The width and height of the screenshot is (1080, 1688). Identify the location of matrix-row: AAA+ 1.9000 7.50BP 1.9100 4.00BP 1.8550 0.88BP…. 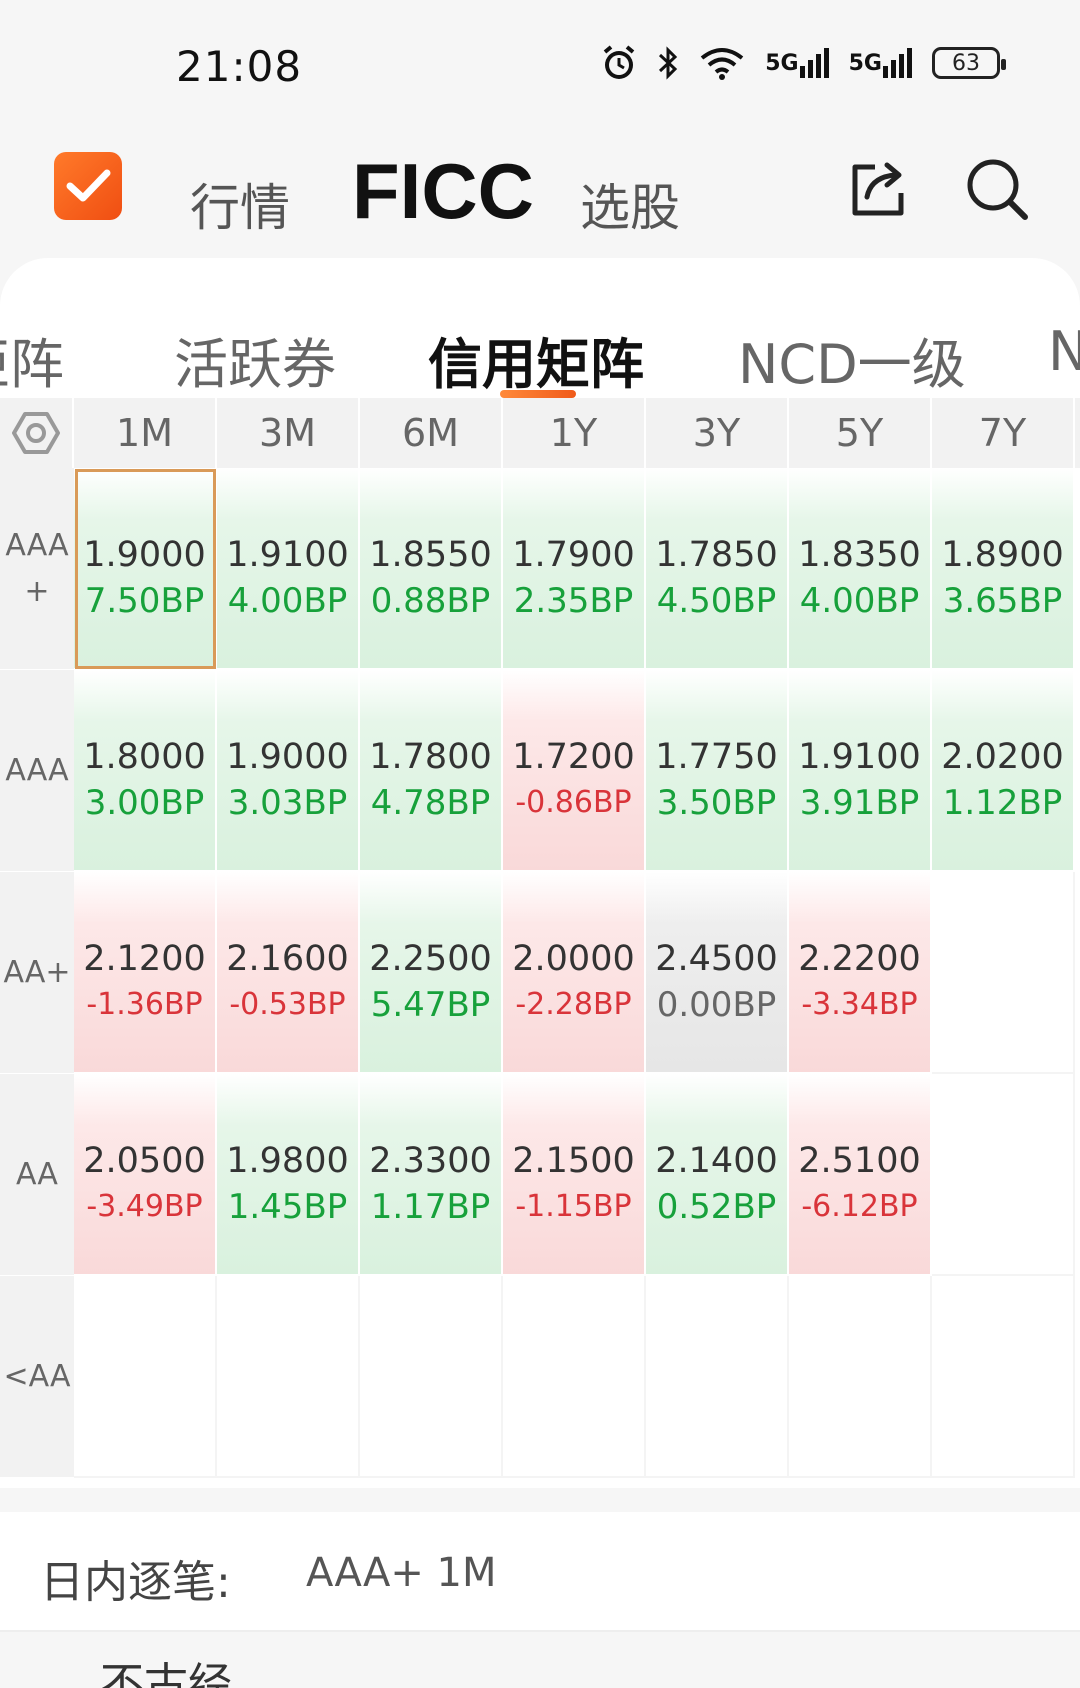
(540, 569).